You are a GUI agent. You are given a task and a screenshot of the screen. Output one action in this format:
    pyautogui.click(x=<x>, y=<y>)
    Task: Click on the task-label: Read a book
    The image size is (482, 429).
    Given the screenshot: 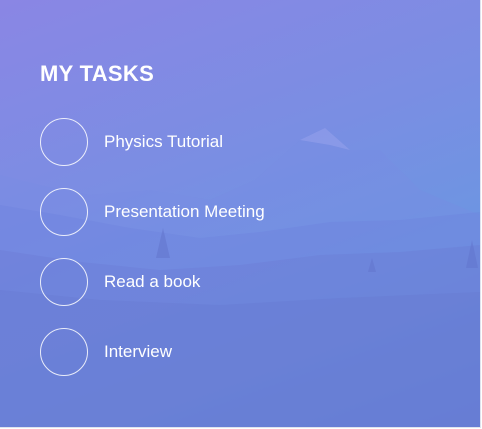 What is the action you would take?
    pyautogui.click(x=152, y=281)
    